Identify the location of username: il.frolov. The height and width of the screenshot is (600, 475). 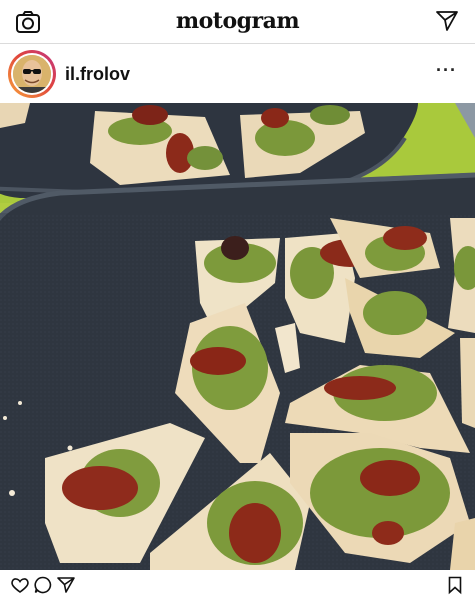
(97, 74).